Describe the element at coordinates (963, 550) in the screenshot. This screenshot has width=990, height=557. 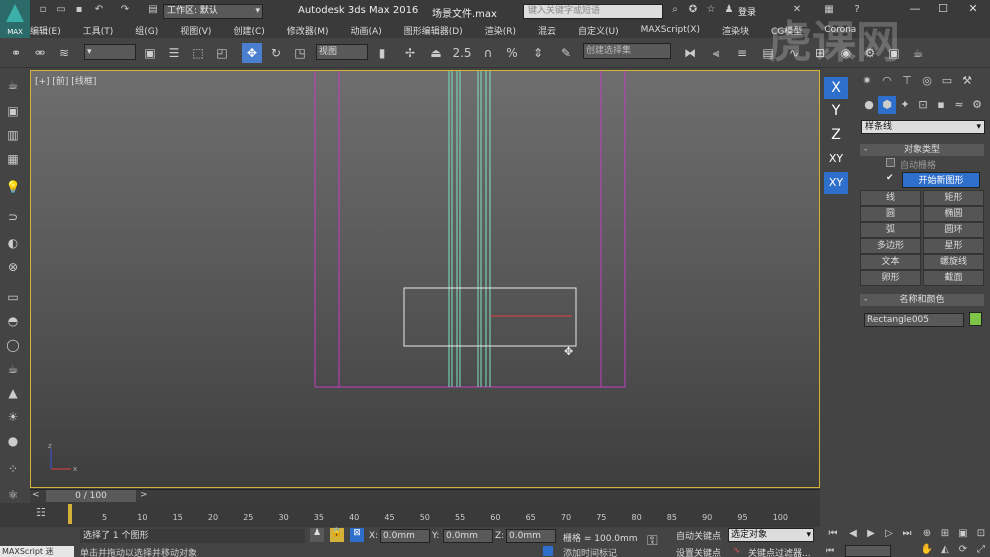
I see `orbit-icon: ⟳` at that location.